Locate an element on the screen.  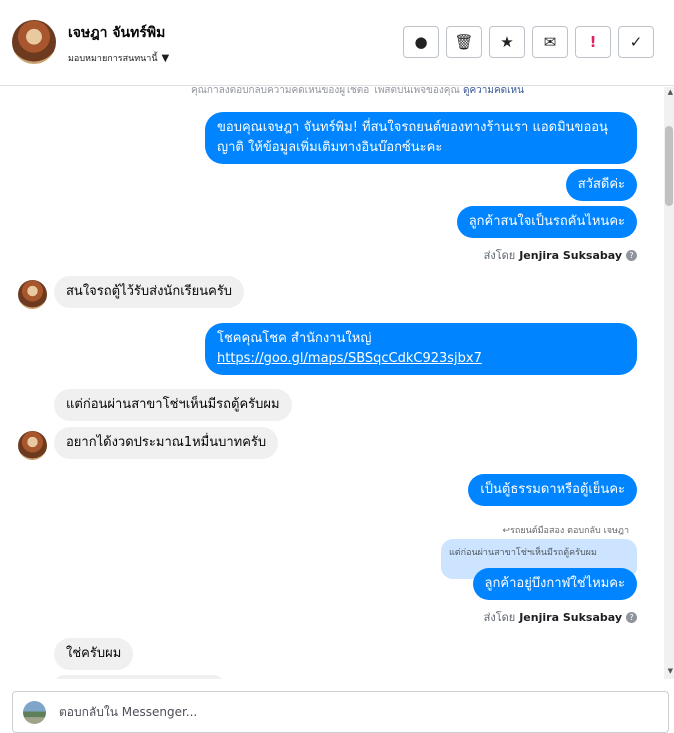
view-comment-link: ดูความคิดเห็น is located at coordinates (493, 91).